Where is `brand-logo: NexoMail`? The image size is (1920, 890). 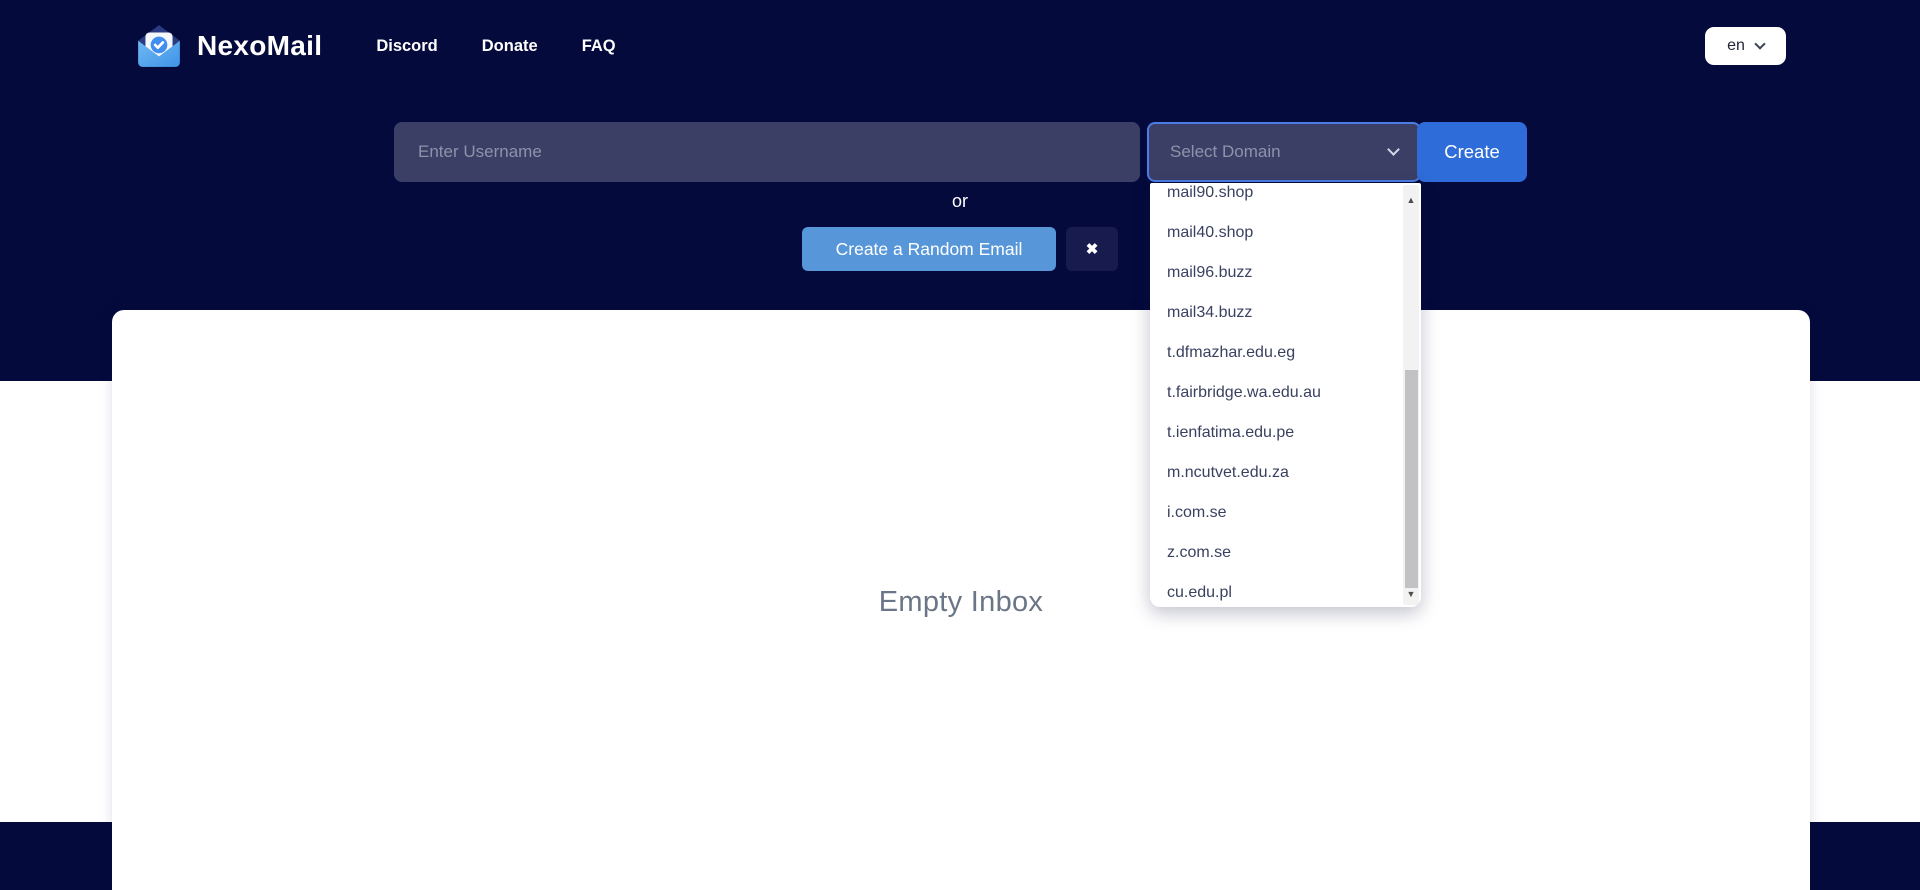 brand-logo: NexoMail is located at coordinates (228, 46).